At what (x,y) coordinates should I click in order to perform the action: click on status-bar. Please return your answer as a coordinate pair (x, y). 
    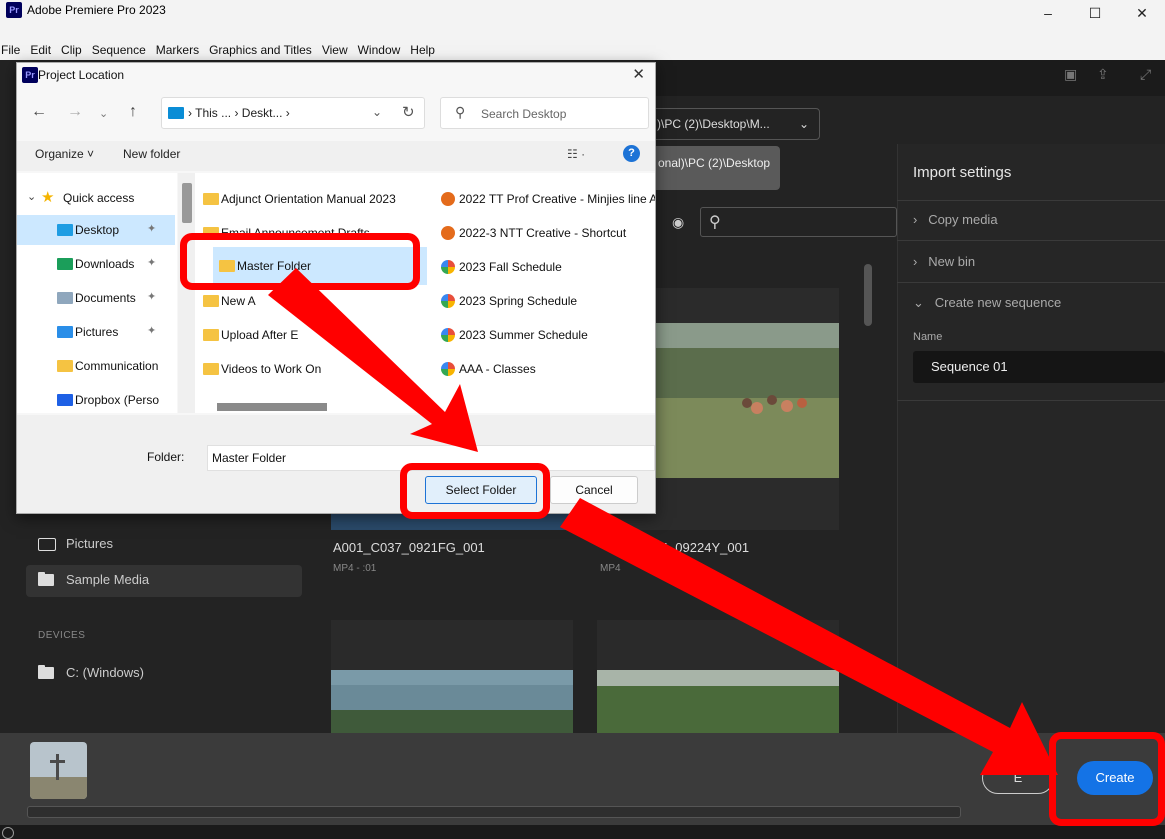
    Looking at the image, I should click on (582, 832).